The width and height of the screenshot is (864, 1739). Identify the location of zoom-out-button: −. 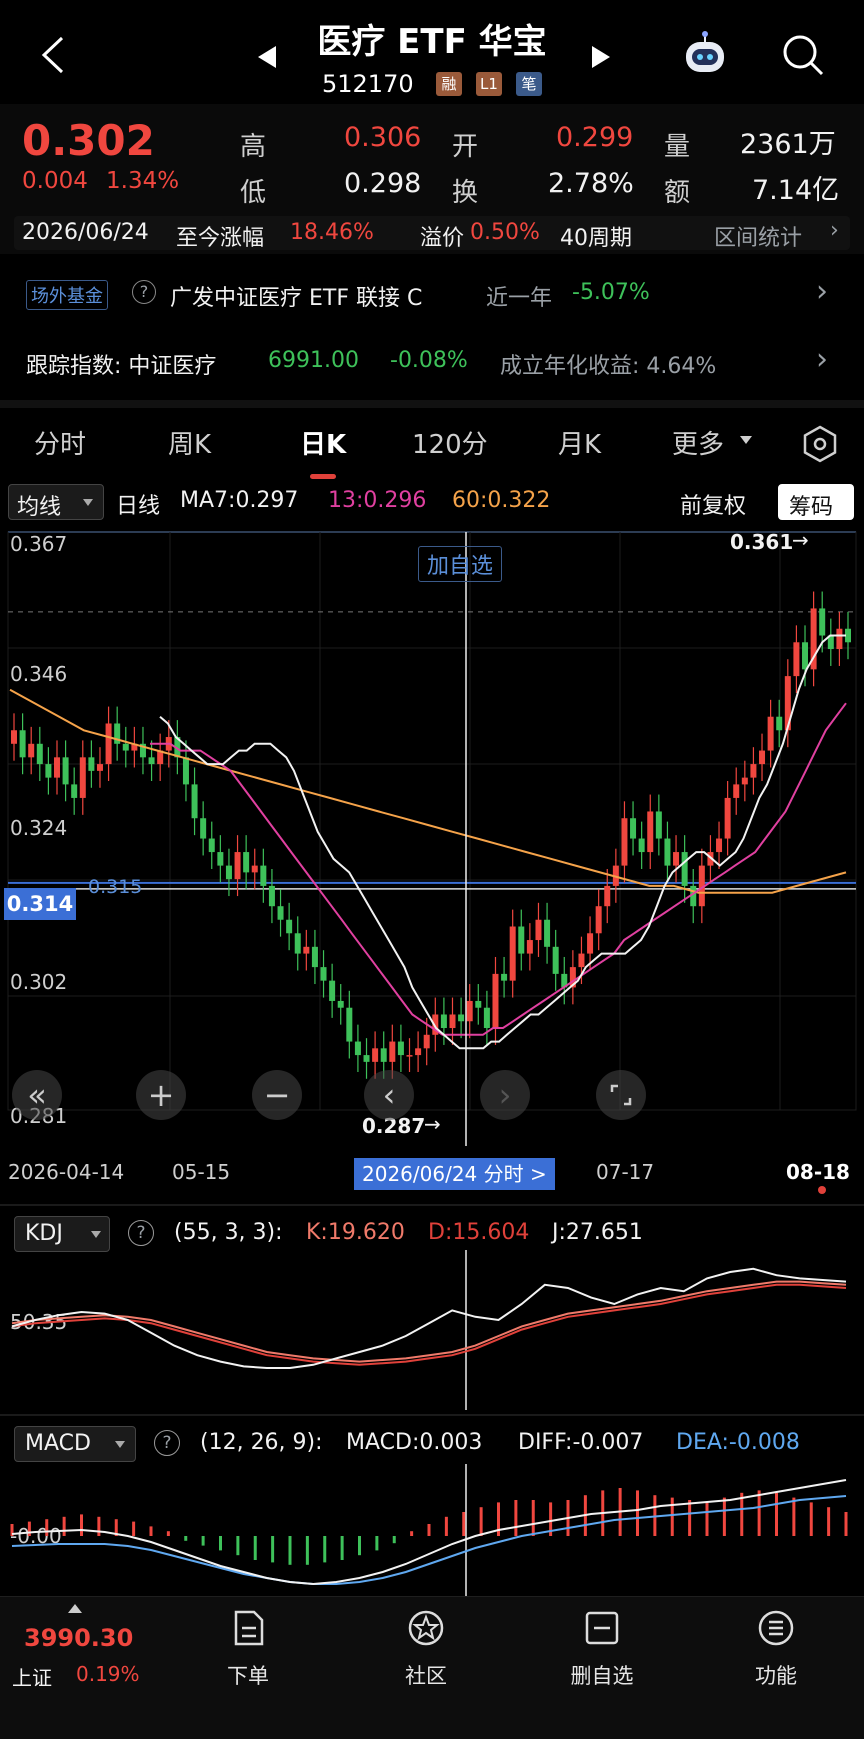
(277, 1095).